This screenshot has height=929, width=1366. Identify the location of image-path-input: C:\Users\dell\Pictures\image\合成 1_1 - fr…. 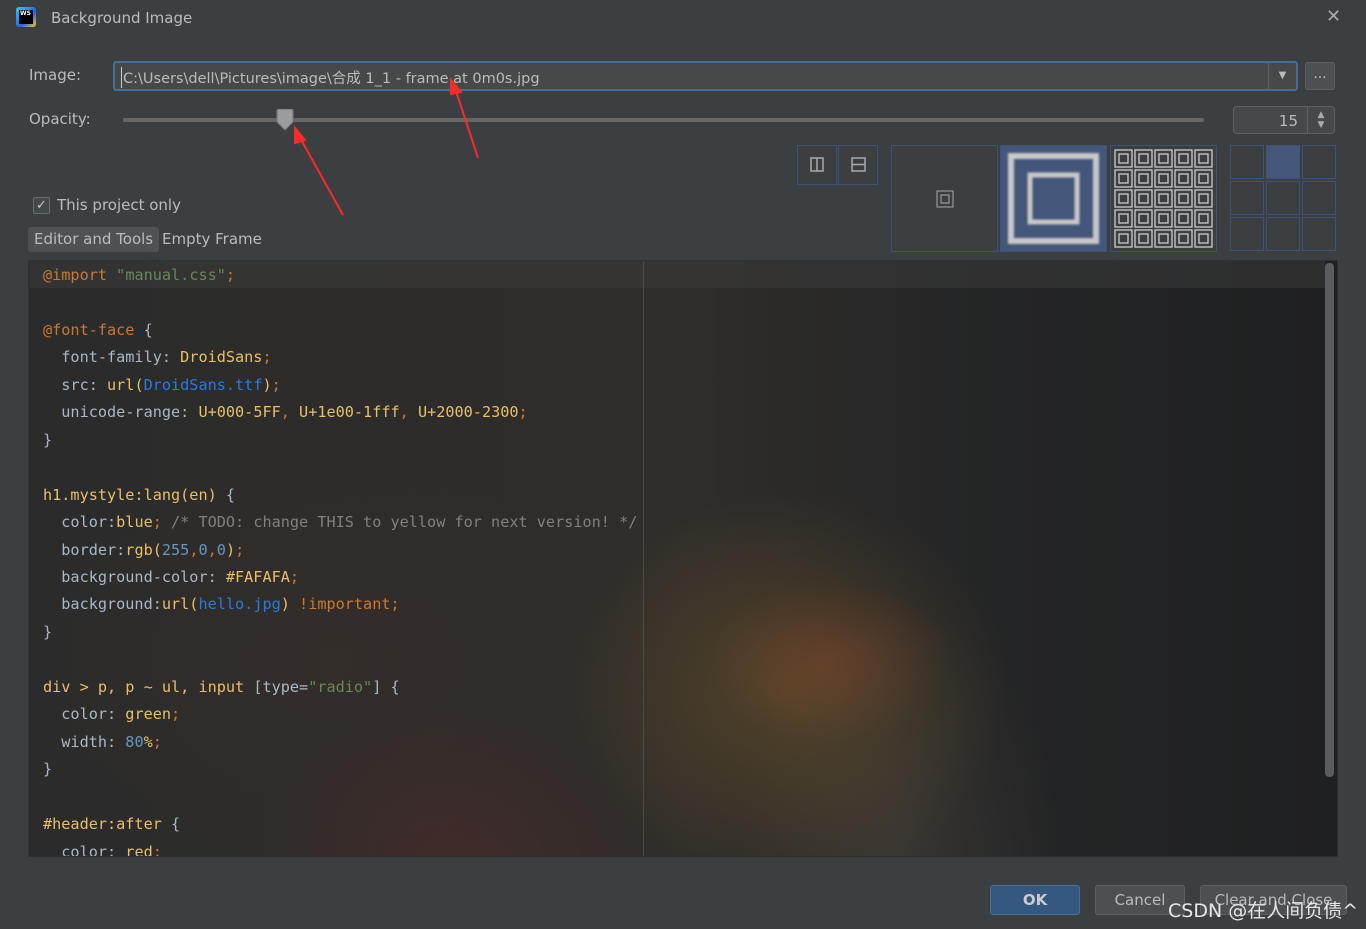
(330, 77).